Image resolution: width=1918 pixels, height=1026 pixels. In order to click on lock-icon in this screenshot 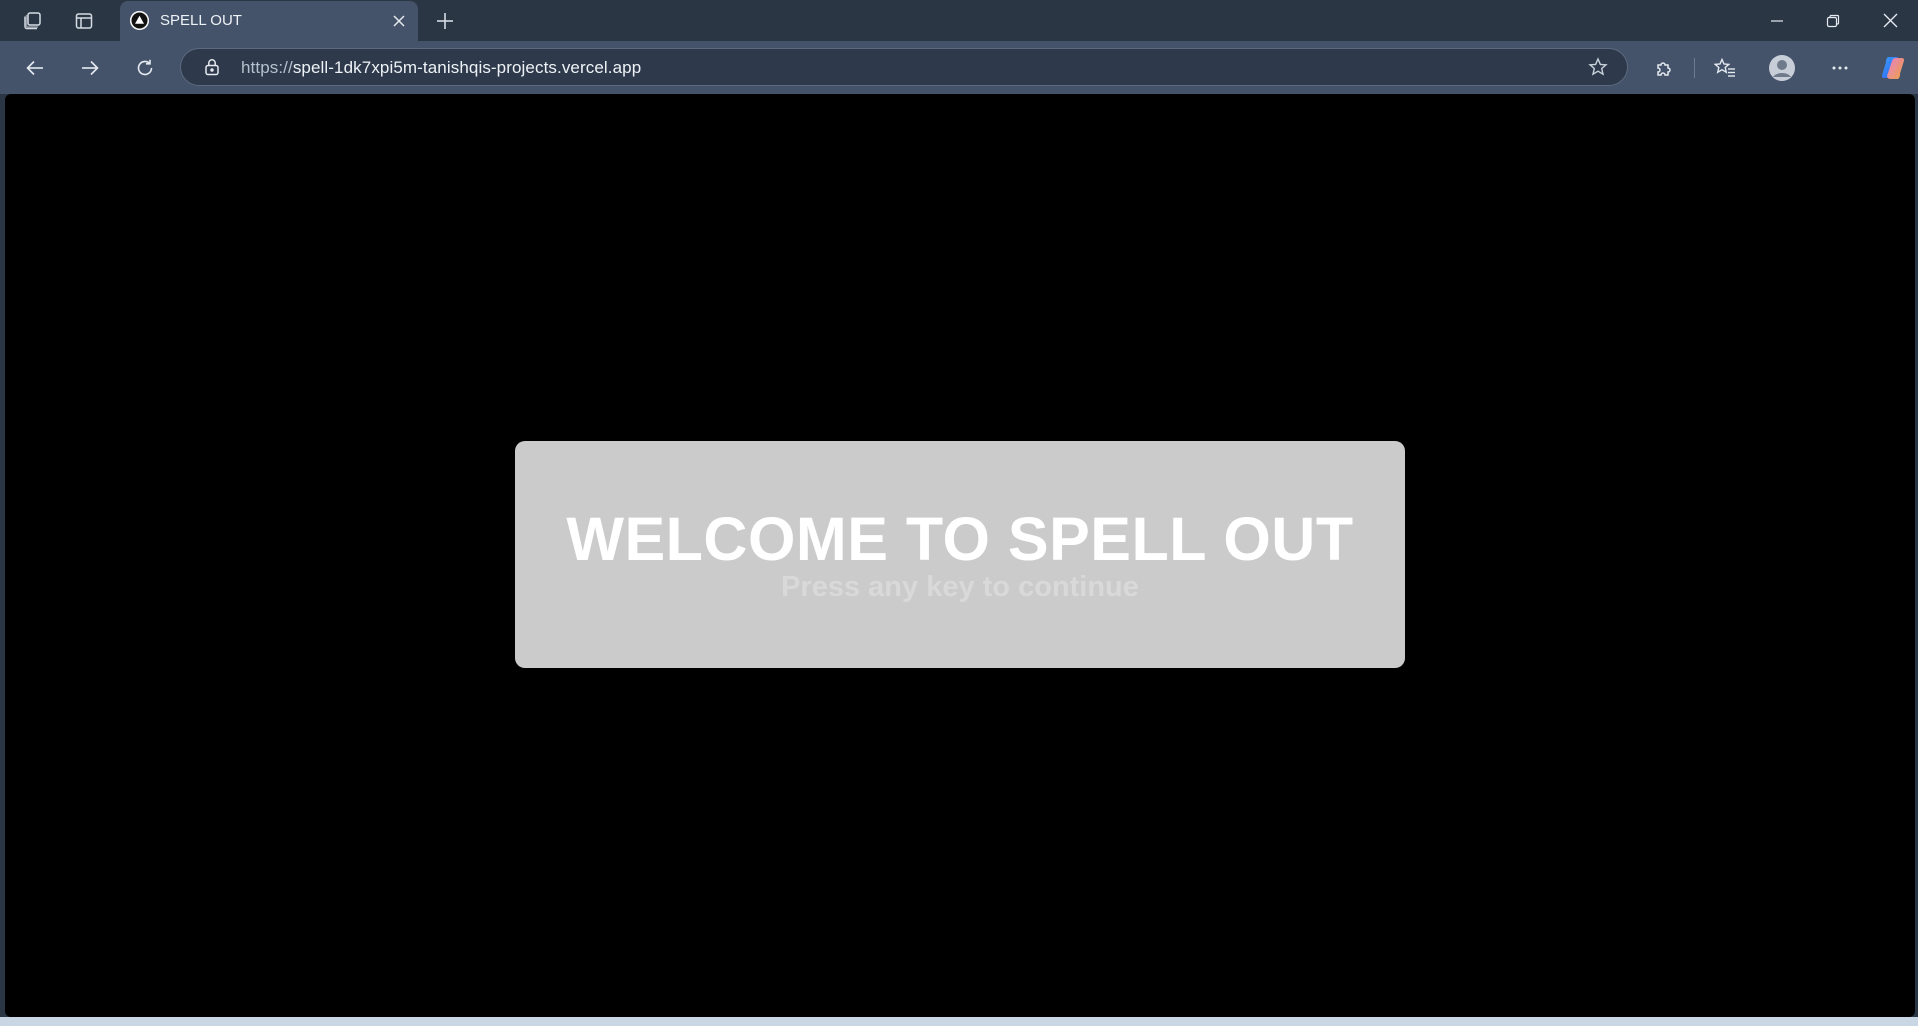, I will do `click(212, 67)`.